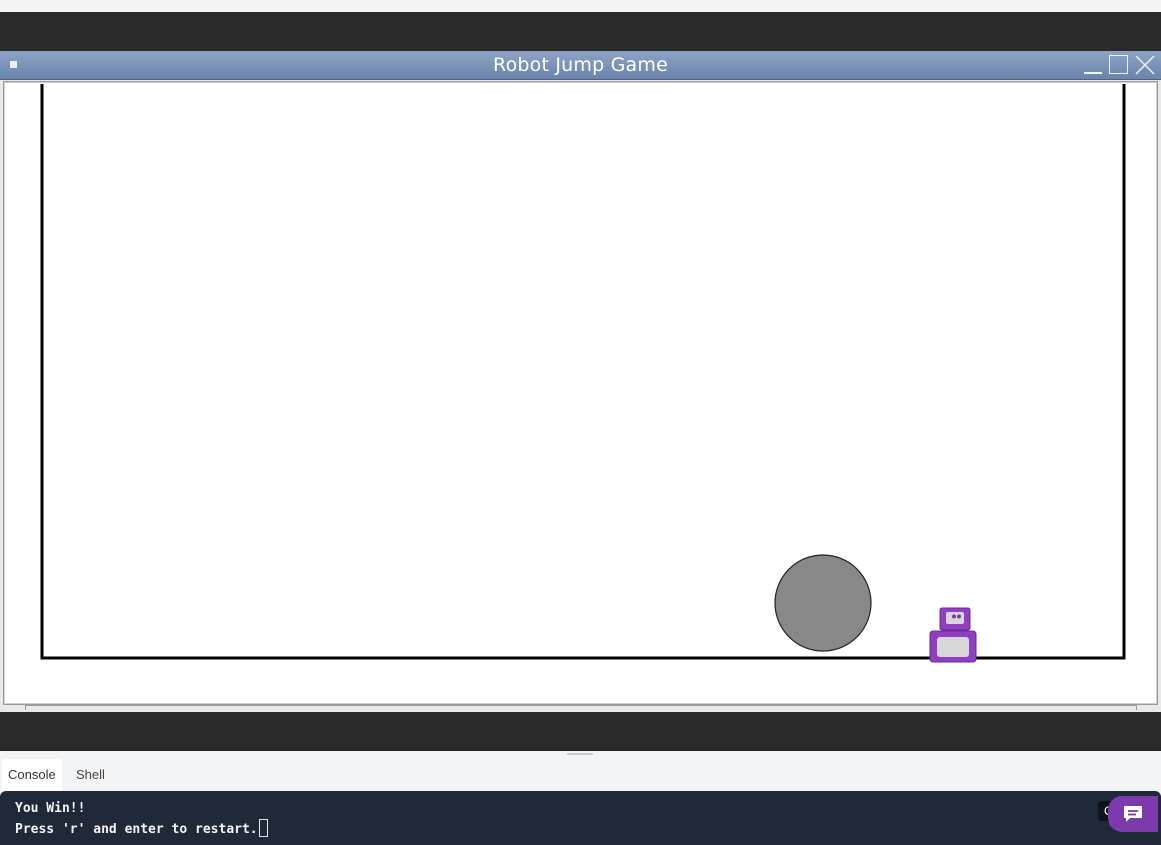 This screenshot has height=845, width=1161. I want to click on tab-console: Console, so click(32, 775).